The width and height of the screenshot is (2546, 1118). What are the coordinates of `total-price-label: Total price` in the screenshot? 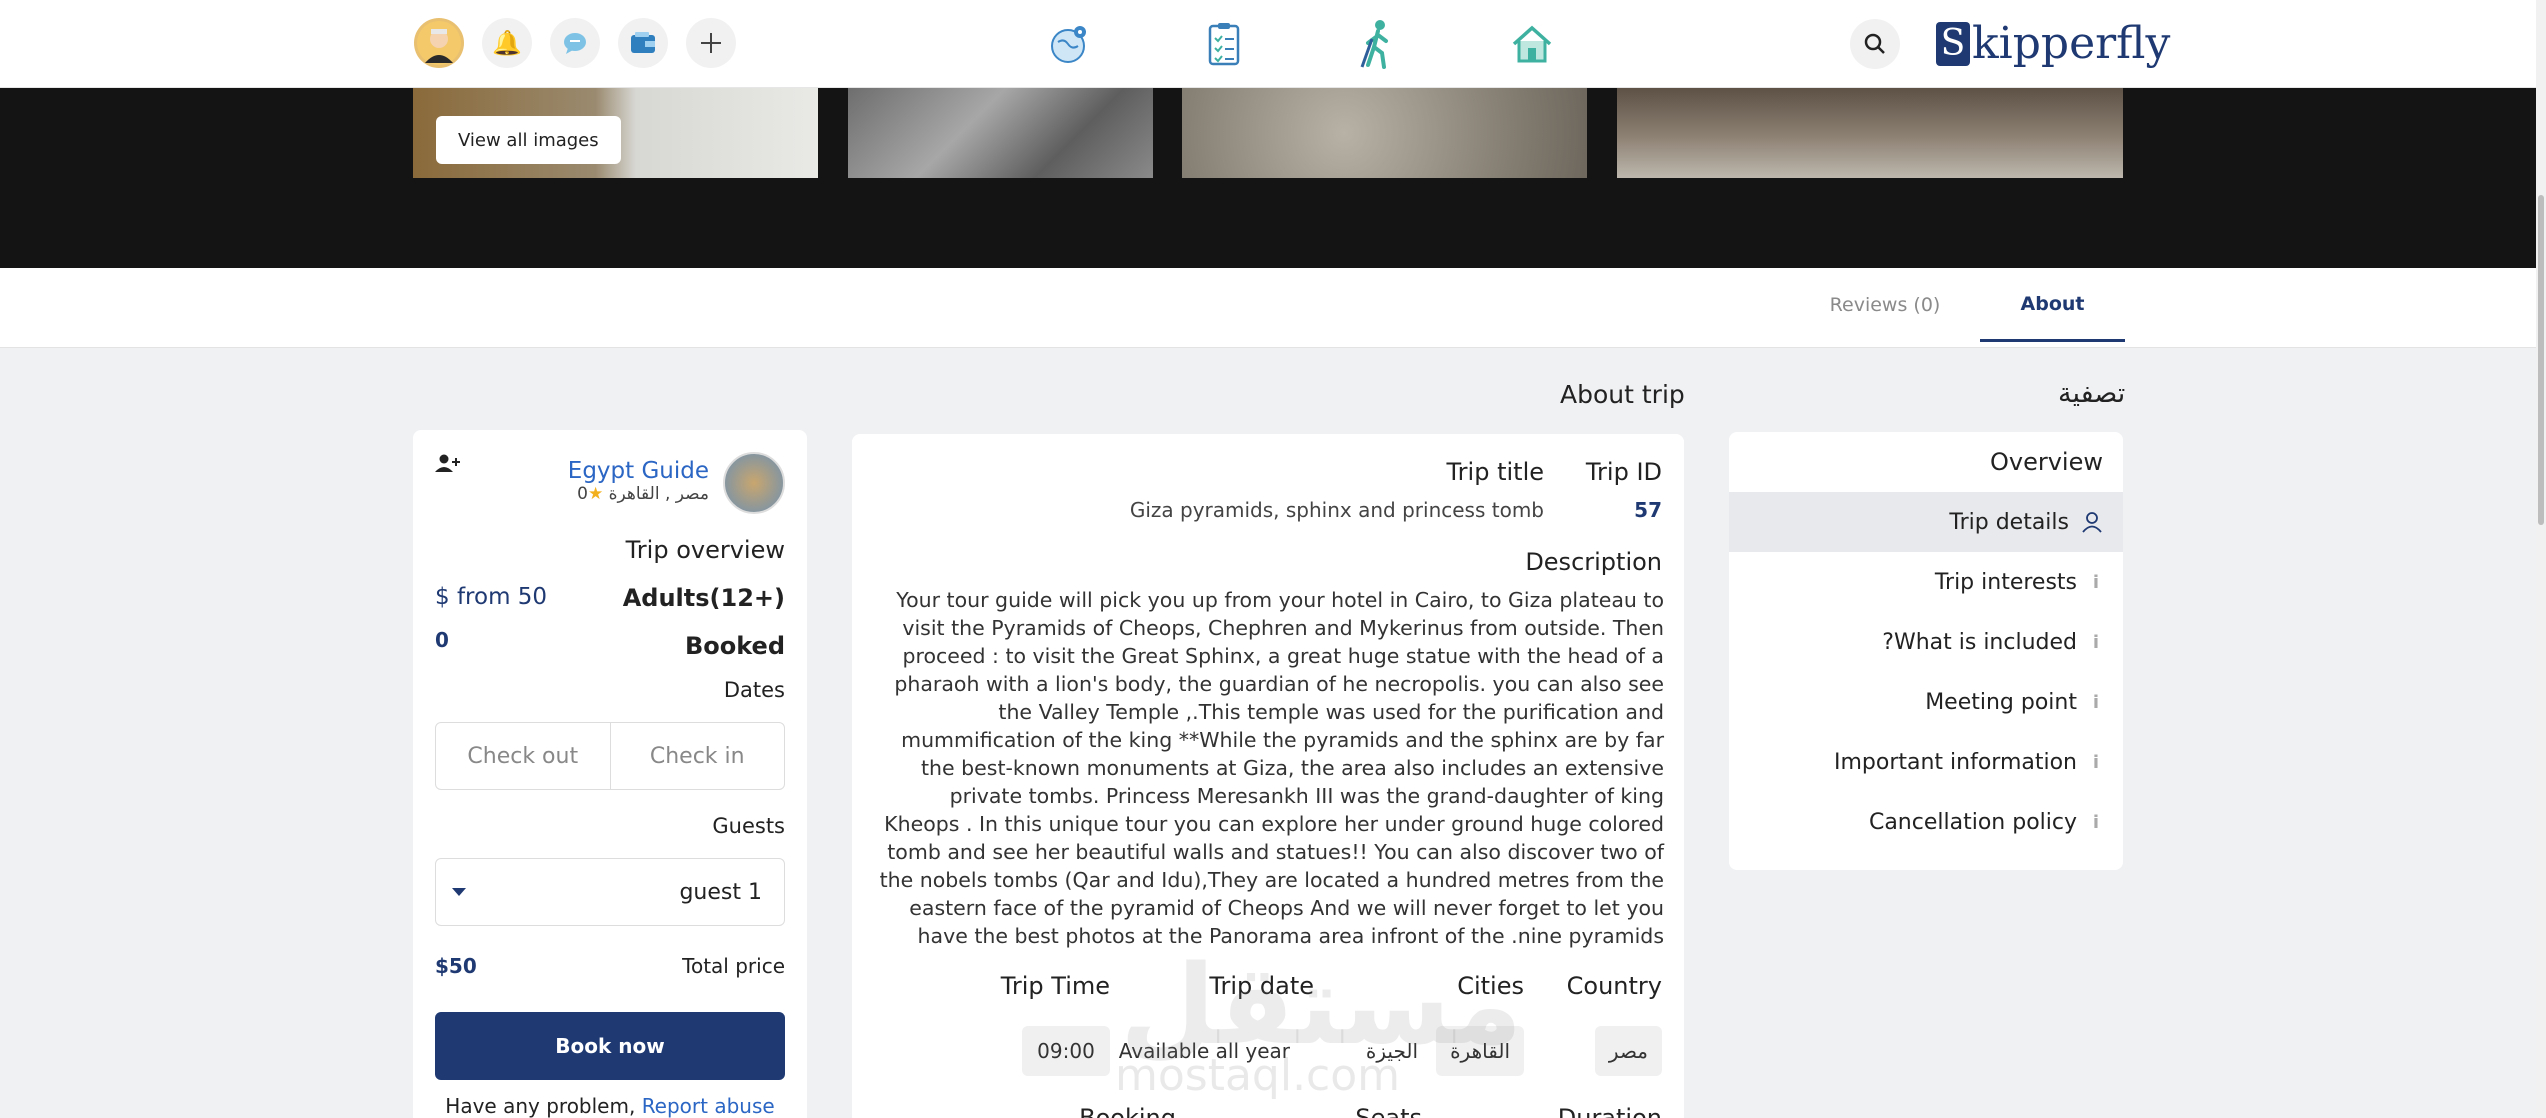 It's located at (733, 966).